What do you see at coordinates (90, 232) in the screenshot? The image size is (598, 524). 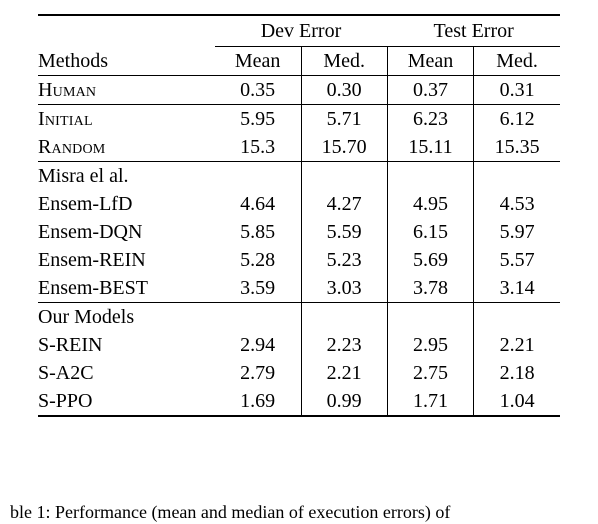 I see `row-label-ensem-dqn: Ensem-DQN` at bounding box center [90, 232].